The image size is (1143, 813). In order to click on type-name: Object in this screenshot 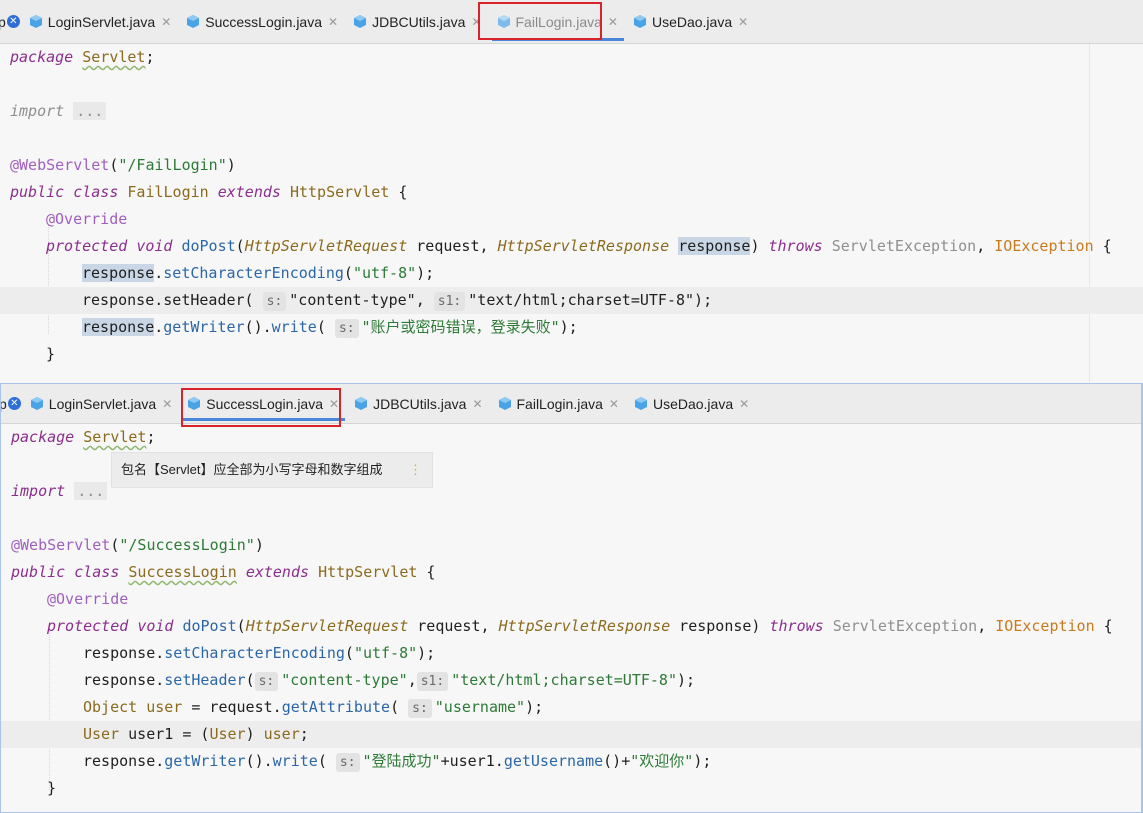, I will do `click(110, 707)`.